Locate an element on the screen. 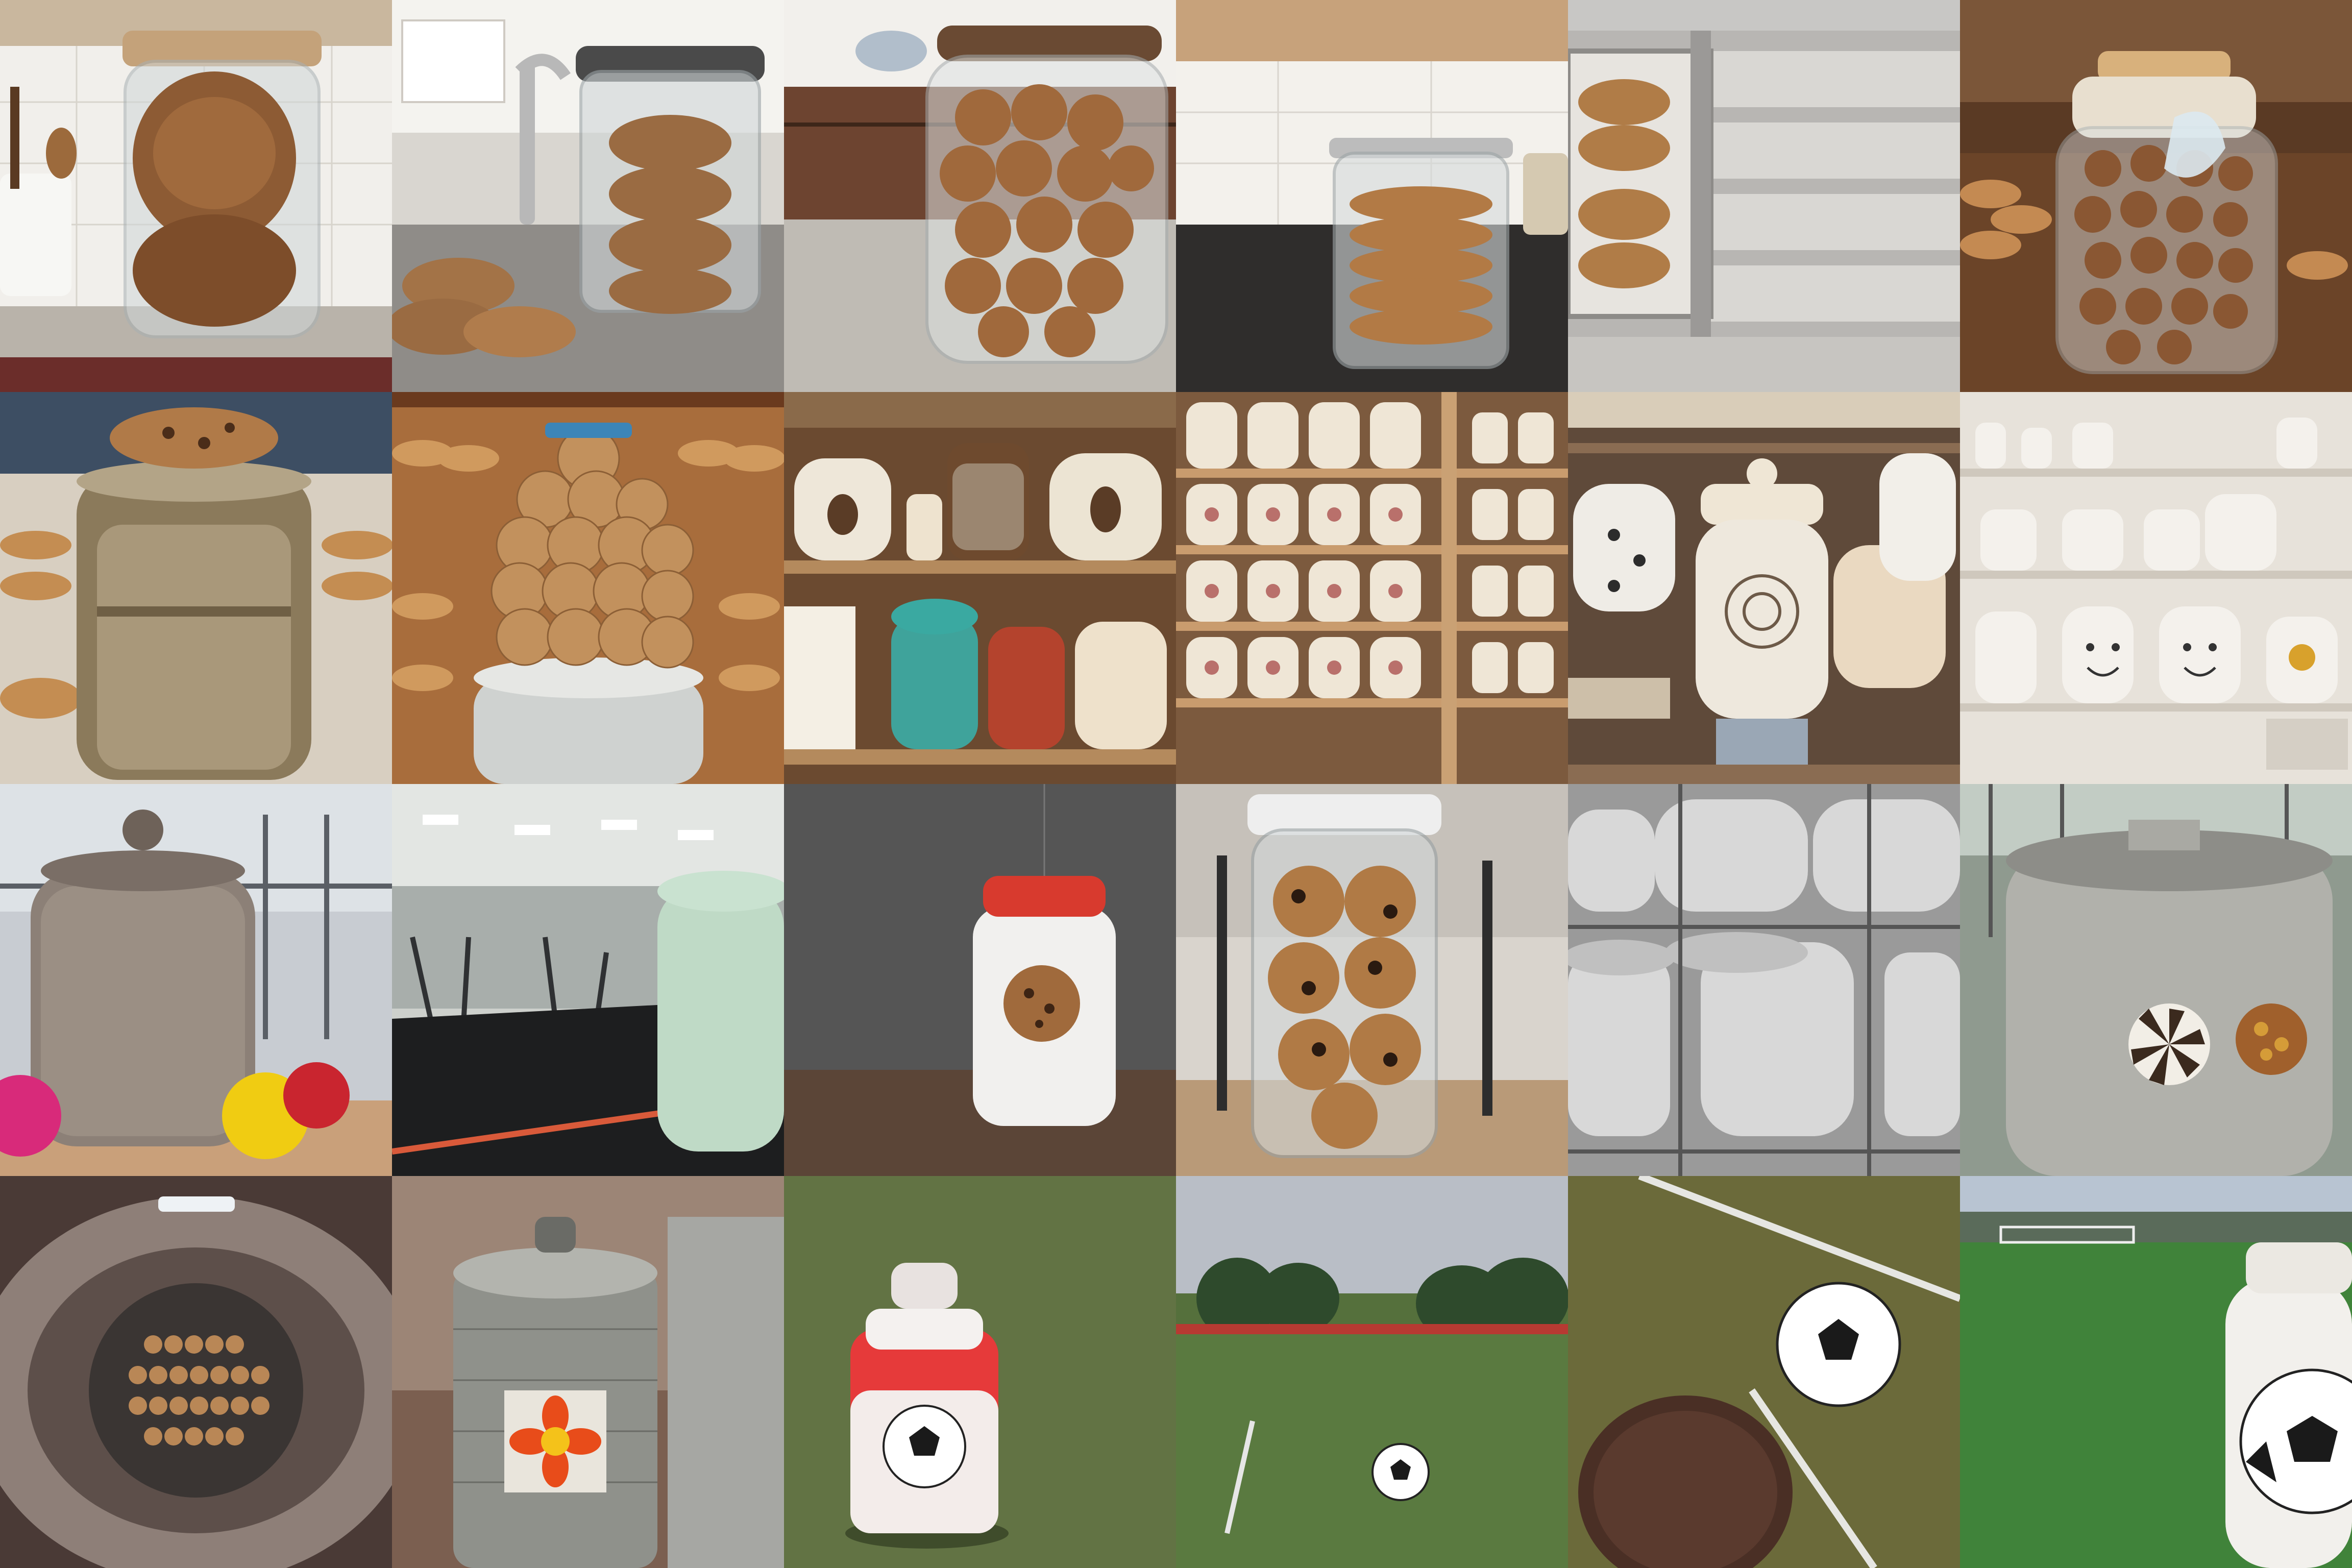 This screenshot has width=2352, height=1568. tile-kitchen-glass-jar-full-cookies is located at coordinates (980, 196).